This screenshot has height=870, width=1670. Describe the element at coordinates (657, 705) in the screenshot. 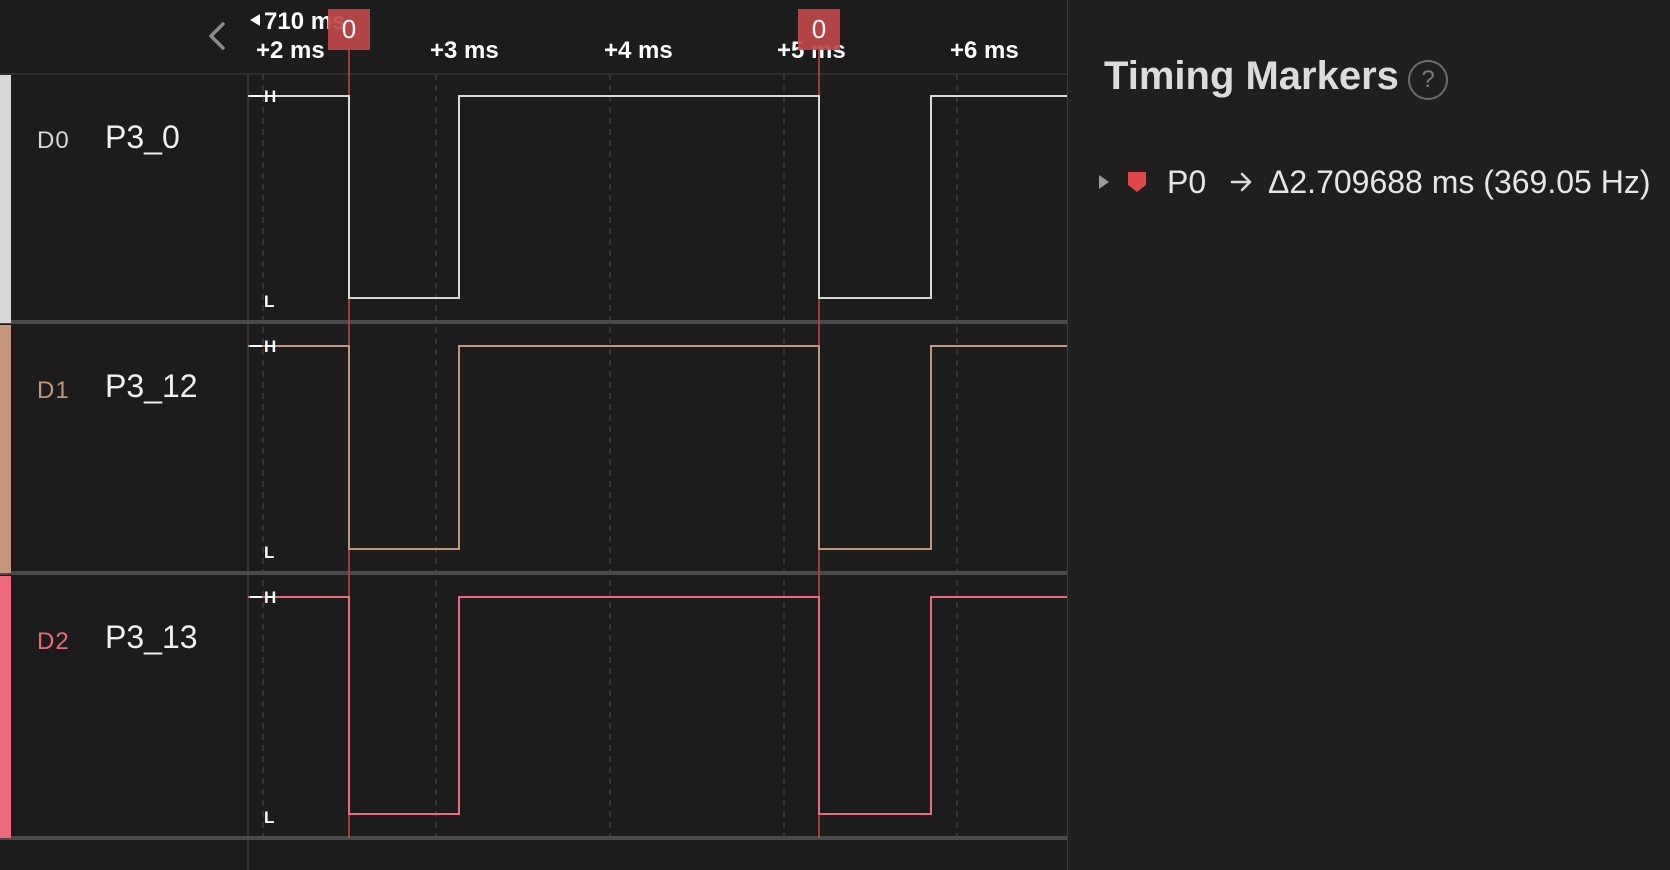

I see `waveform-d2` at that location.